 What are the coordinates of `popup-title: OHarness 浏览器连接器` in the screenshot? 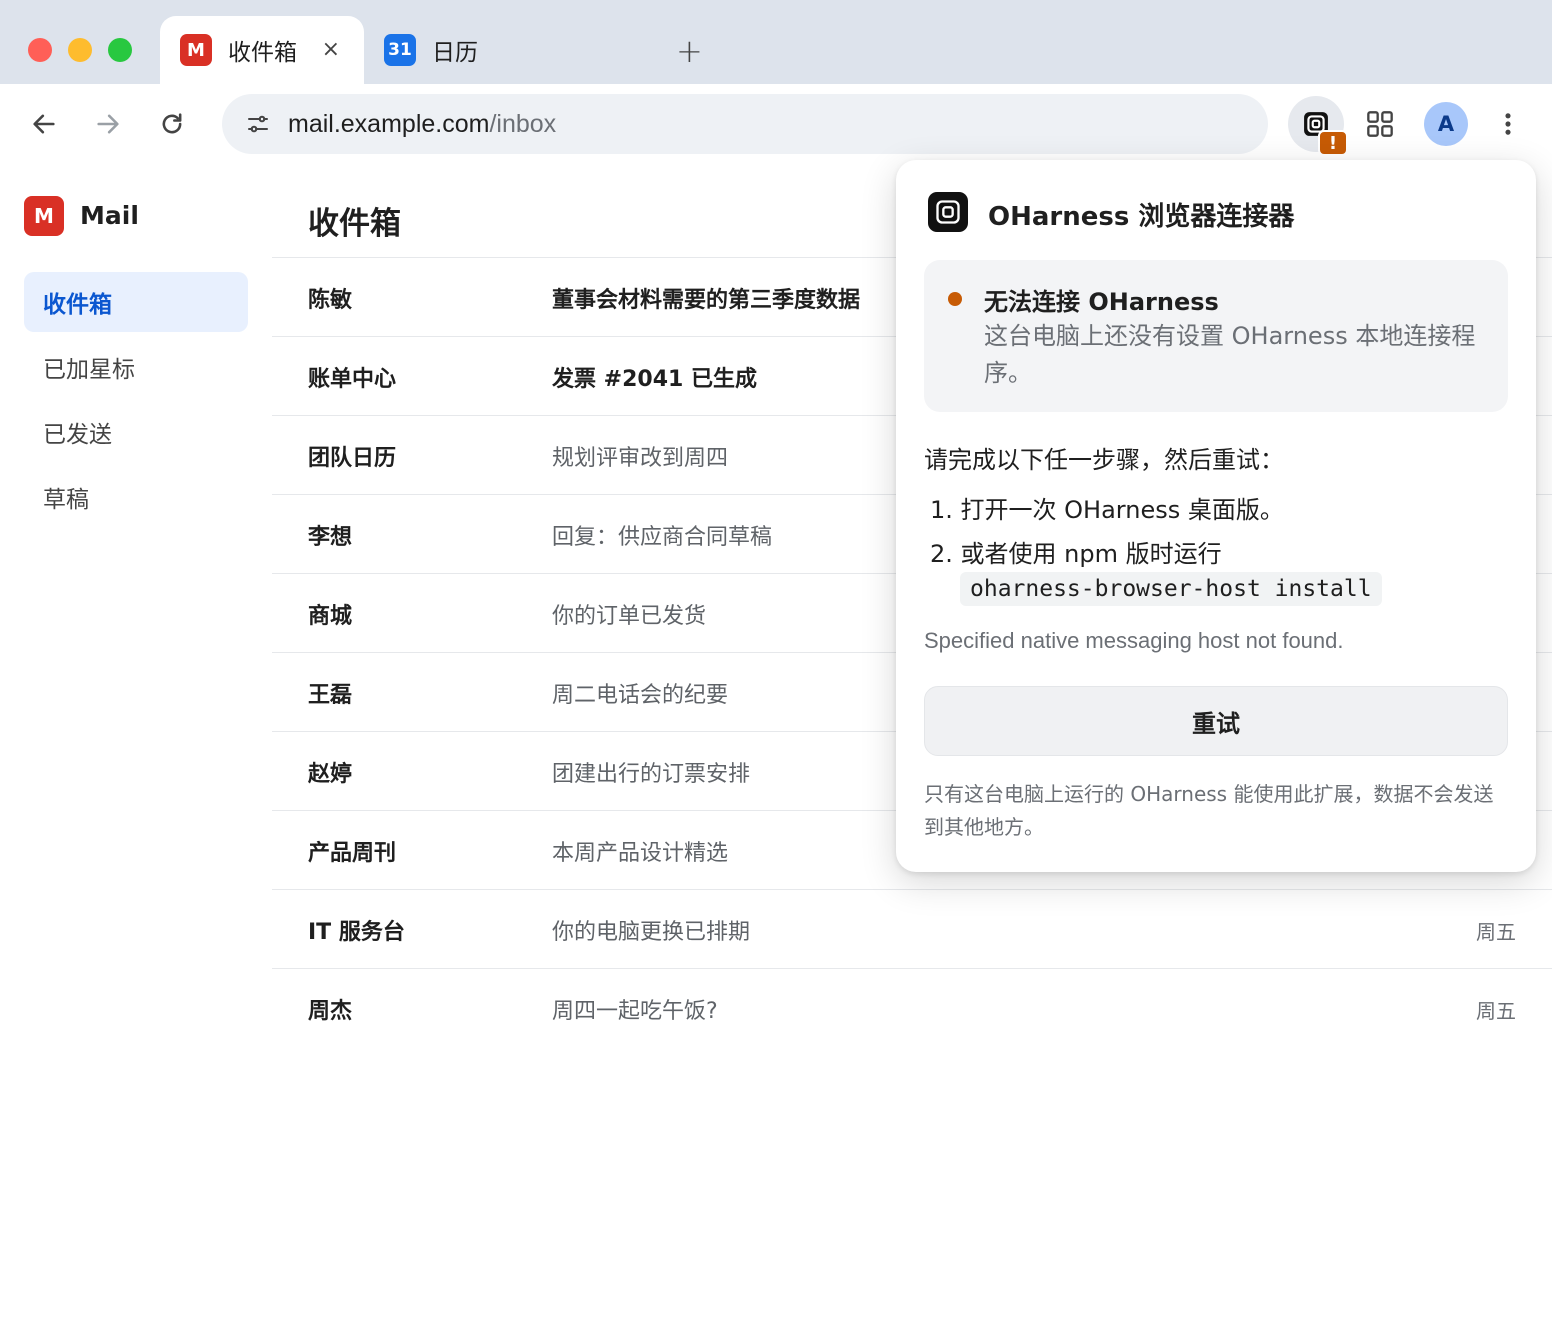 It's located at (1141, 217).